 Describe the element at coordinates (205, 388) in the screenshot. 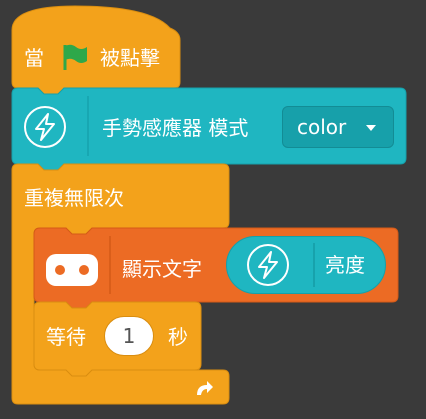

I see `loop-arrow-icon` at that location.